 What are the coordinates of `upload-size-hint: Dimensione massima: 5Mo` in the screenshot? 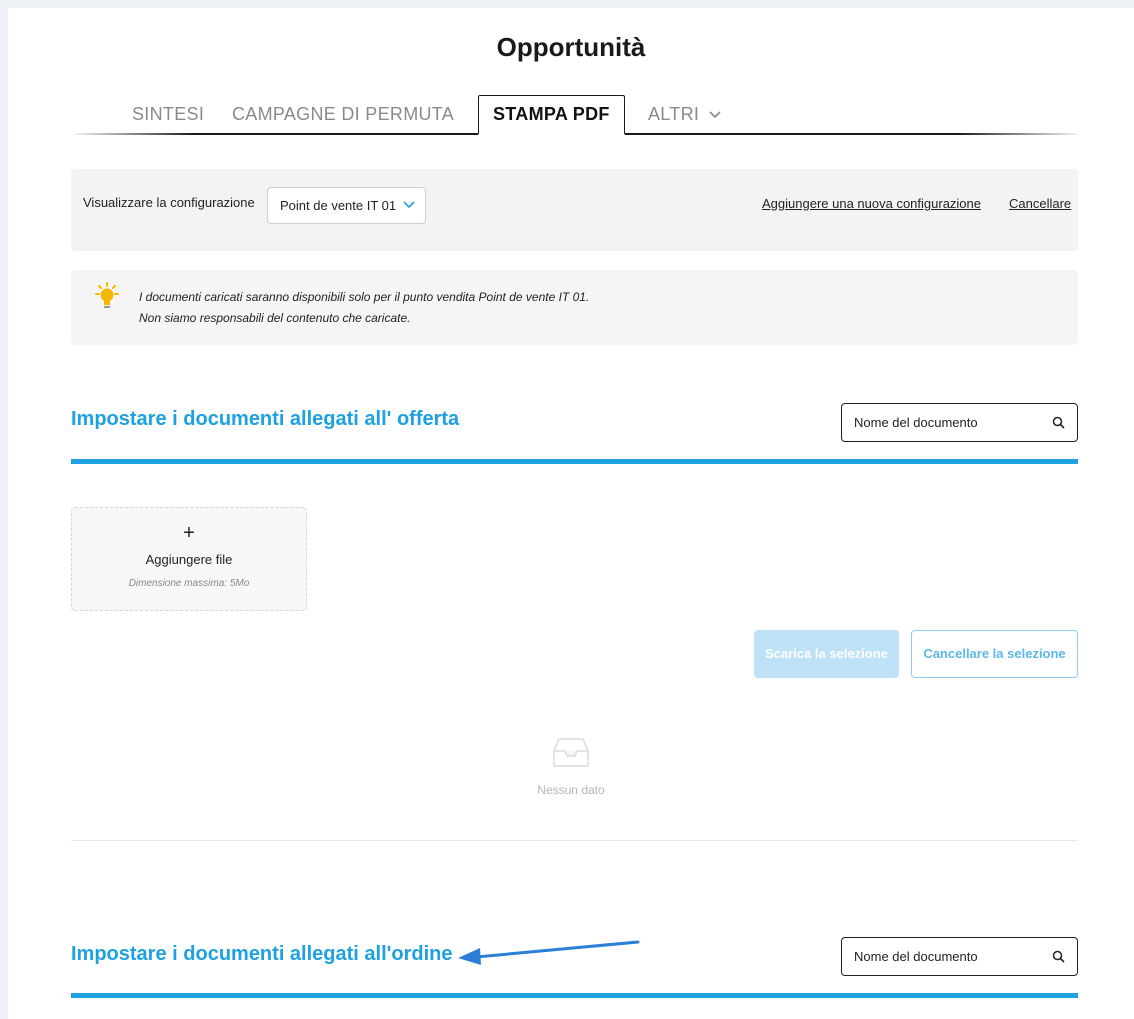 It's located at (189, 583).